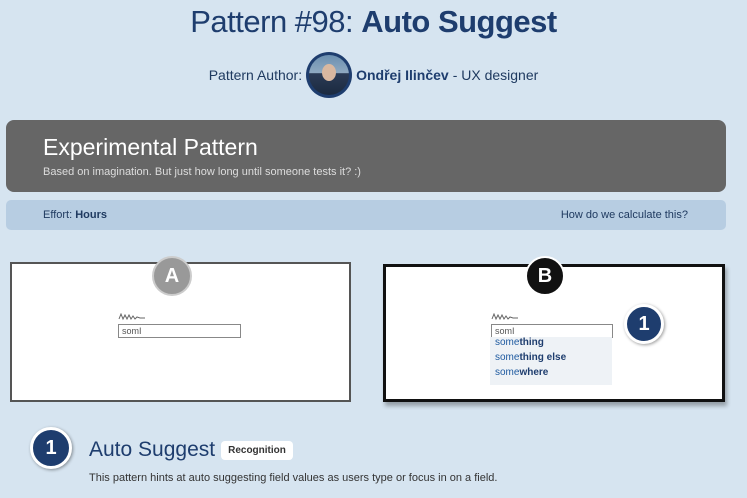 The width and height of the screenshot is (747, 498). I want to click on suggestion-item: something else, so click(551, 359).